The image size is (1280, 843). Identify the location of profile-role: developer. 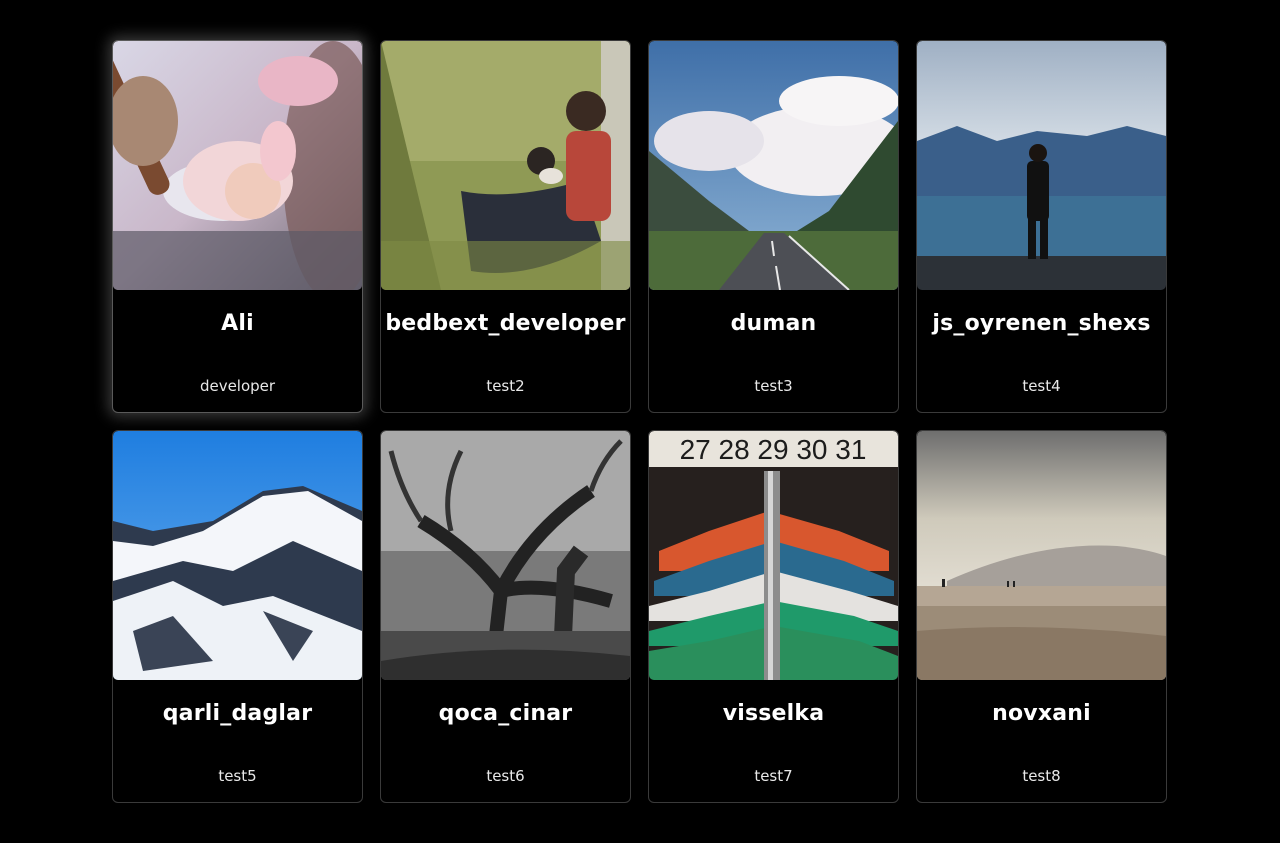
(237, 386).